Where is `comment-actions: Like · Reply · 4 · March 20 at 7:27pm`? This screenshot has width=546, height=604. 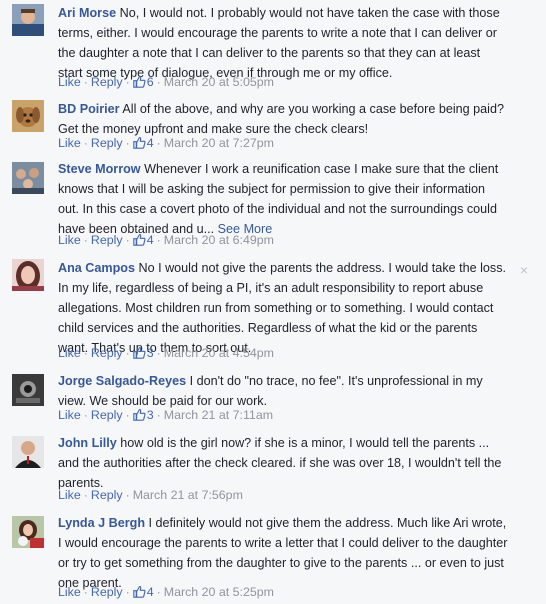
comment-actions: Like · Reply · 4 · March 20 at 7:27pm is located at coordinates (166, 143).